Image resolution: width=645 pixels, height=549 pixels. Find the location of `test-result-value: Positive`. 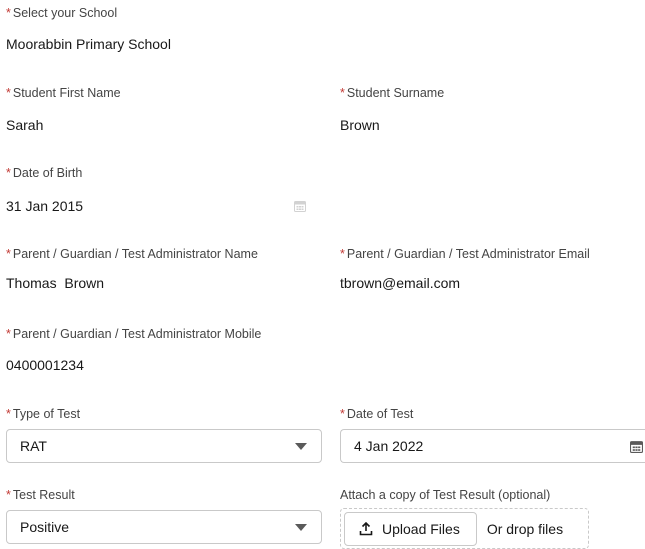

test-result-value: Positive is located at coordinates (45, 527).